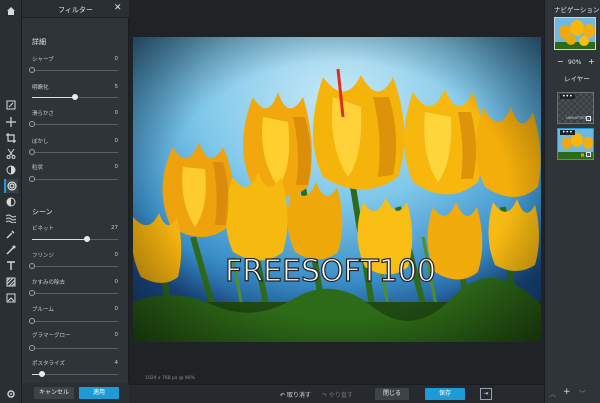  I want to click on slider-smoothness, so click(73, 124).